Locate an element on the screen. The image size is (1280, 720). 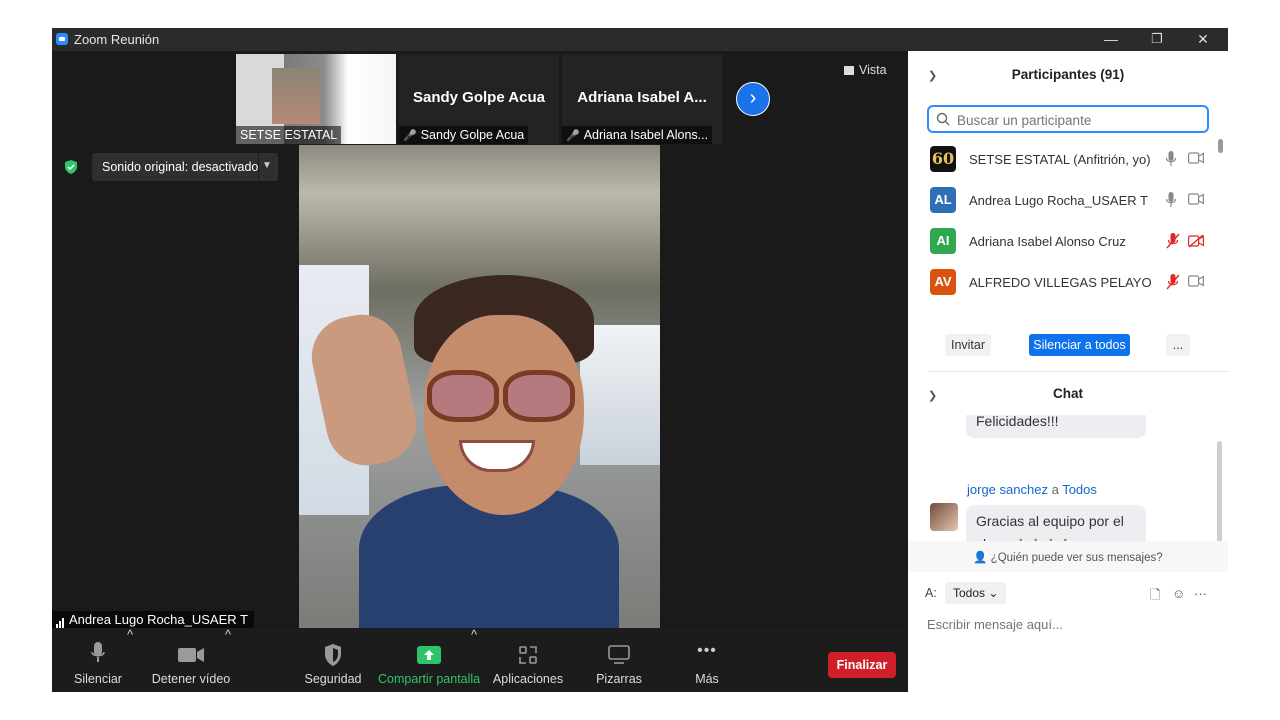
recipient-select: Todos ⌄ is located at coordinates (976, 593).